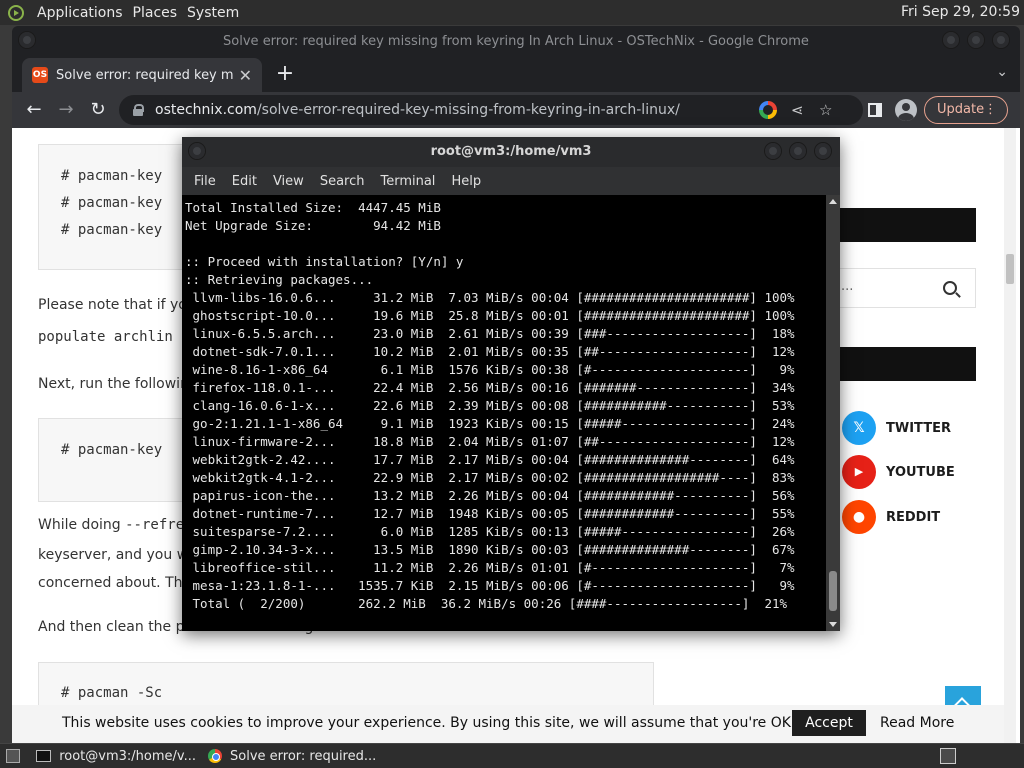 This screenshot has width=1024, height=768. Describe the element at coordinates (155, 13) in the screenshot. I see `places-menu: Places` at that location.